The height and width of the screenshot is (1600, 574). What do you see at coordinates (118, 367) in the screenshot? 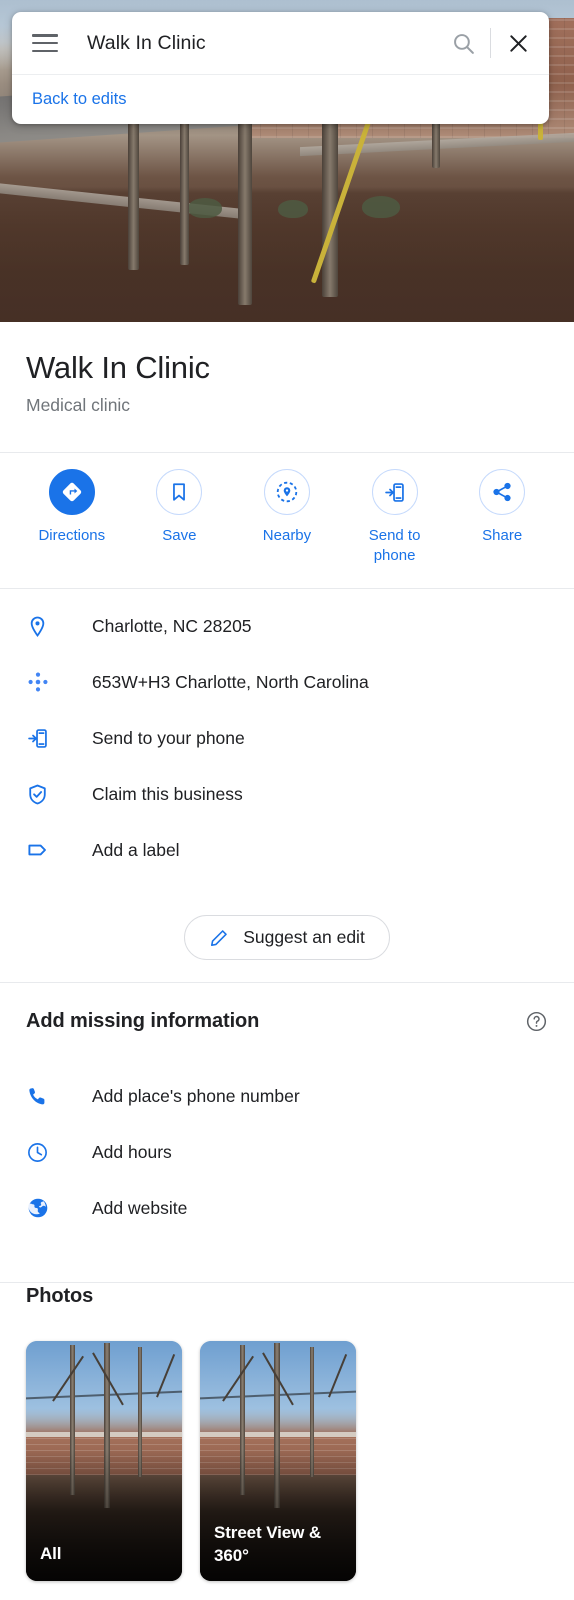
I see `page-title: Walk In Clinic` at bounding box center [118, 367].